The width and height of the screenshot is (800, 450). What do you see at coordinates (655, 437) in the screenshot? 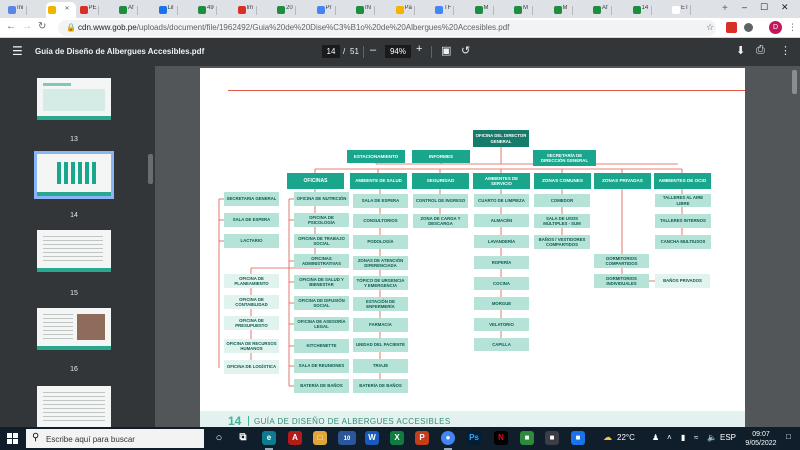
I see `people-icon: ♟` at bounding box center [655, 437].